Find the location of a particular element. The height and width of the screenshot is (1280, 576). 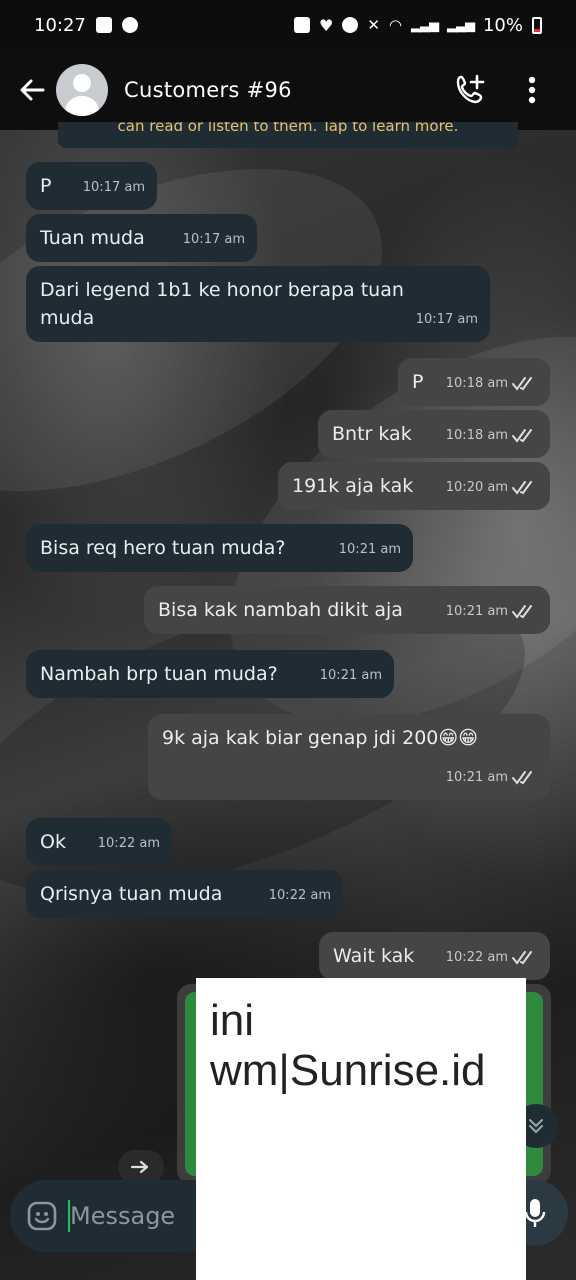

forward-icon is located at coordinates (139, 1167).